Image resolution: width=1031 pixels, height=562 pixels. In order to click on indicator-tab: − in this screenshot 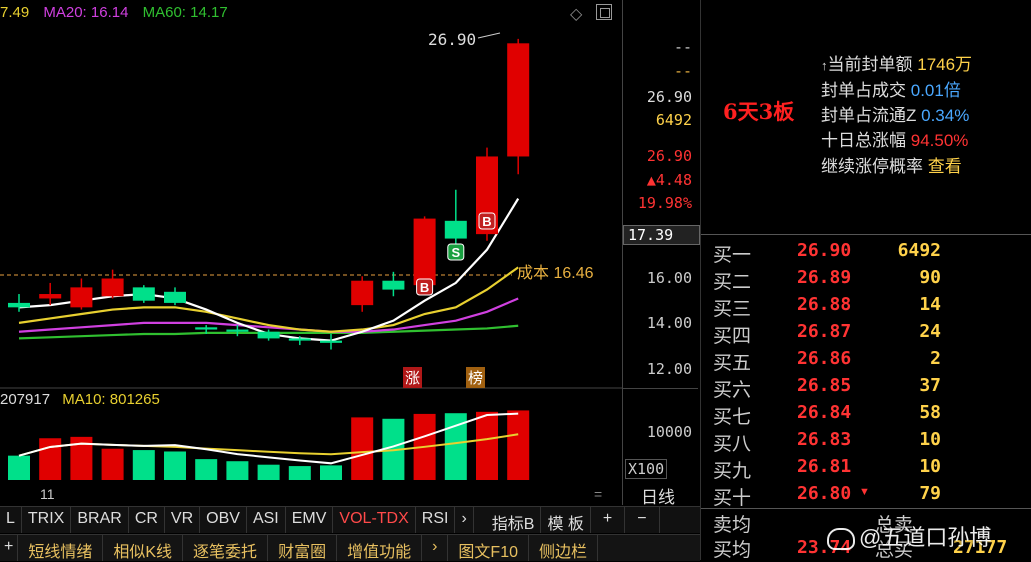, I will do `click(642, 520)`.